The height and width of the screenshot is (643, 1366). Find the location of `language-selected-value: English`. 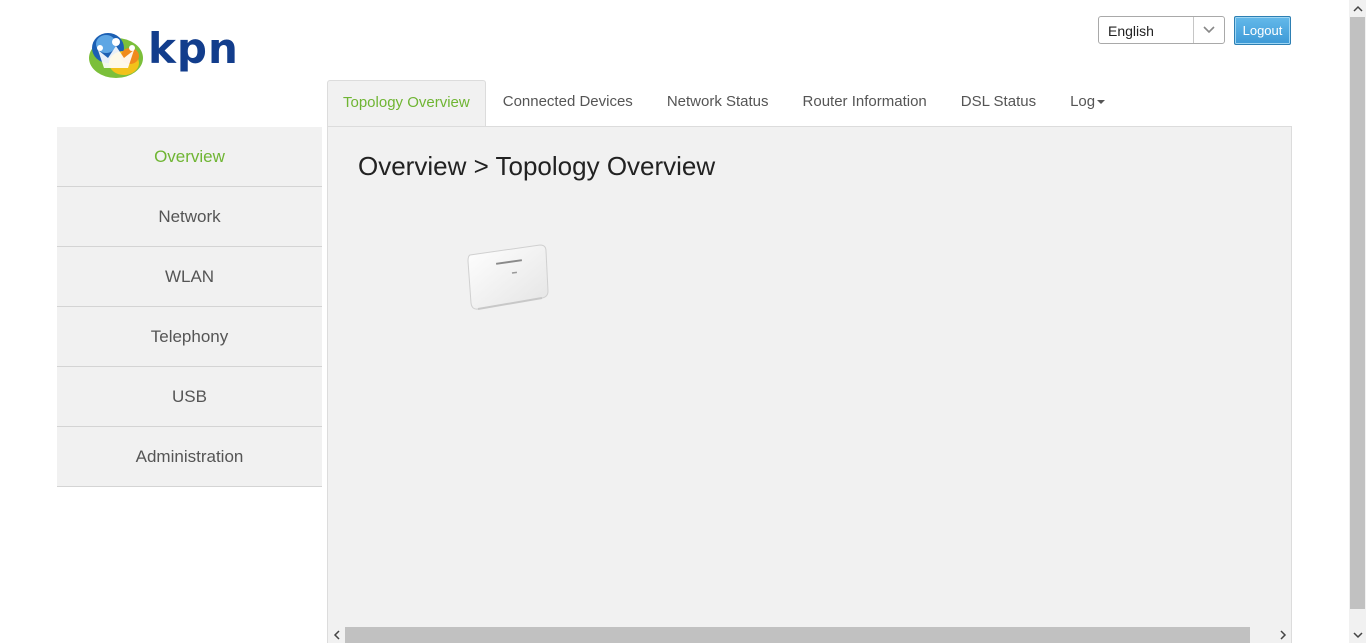

language-selected-value: English is located at coordinates (1131, 31).